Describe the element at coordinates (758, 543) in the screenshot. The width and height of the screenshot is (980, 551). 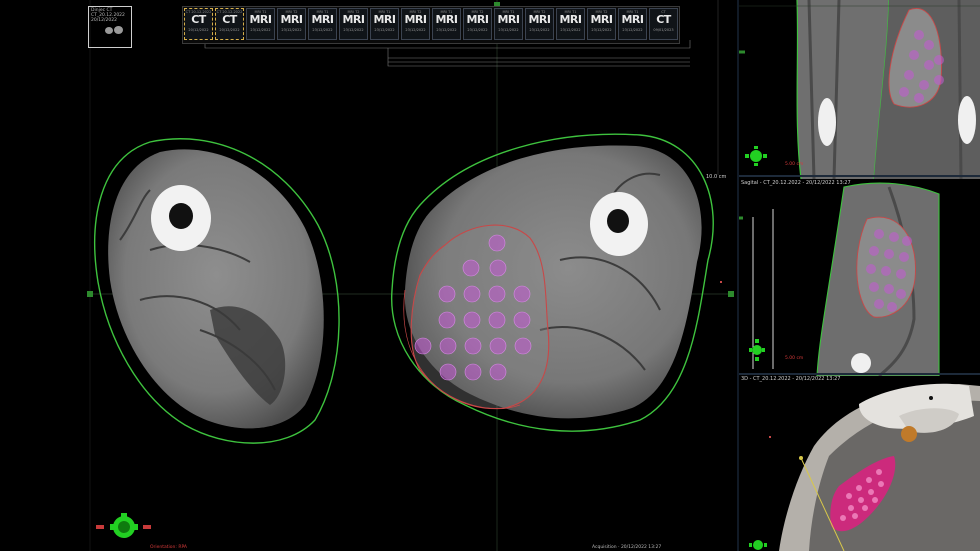
I see `view3d-orientation-icon` at that location.